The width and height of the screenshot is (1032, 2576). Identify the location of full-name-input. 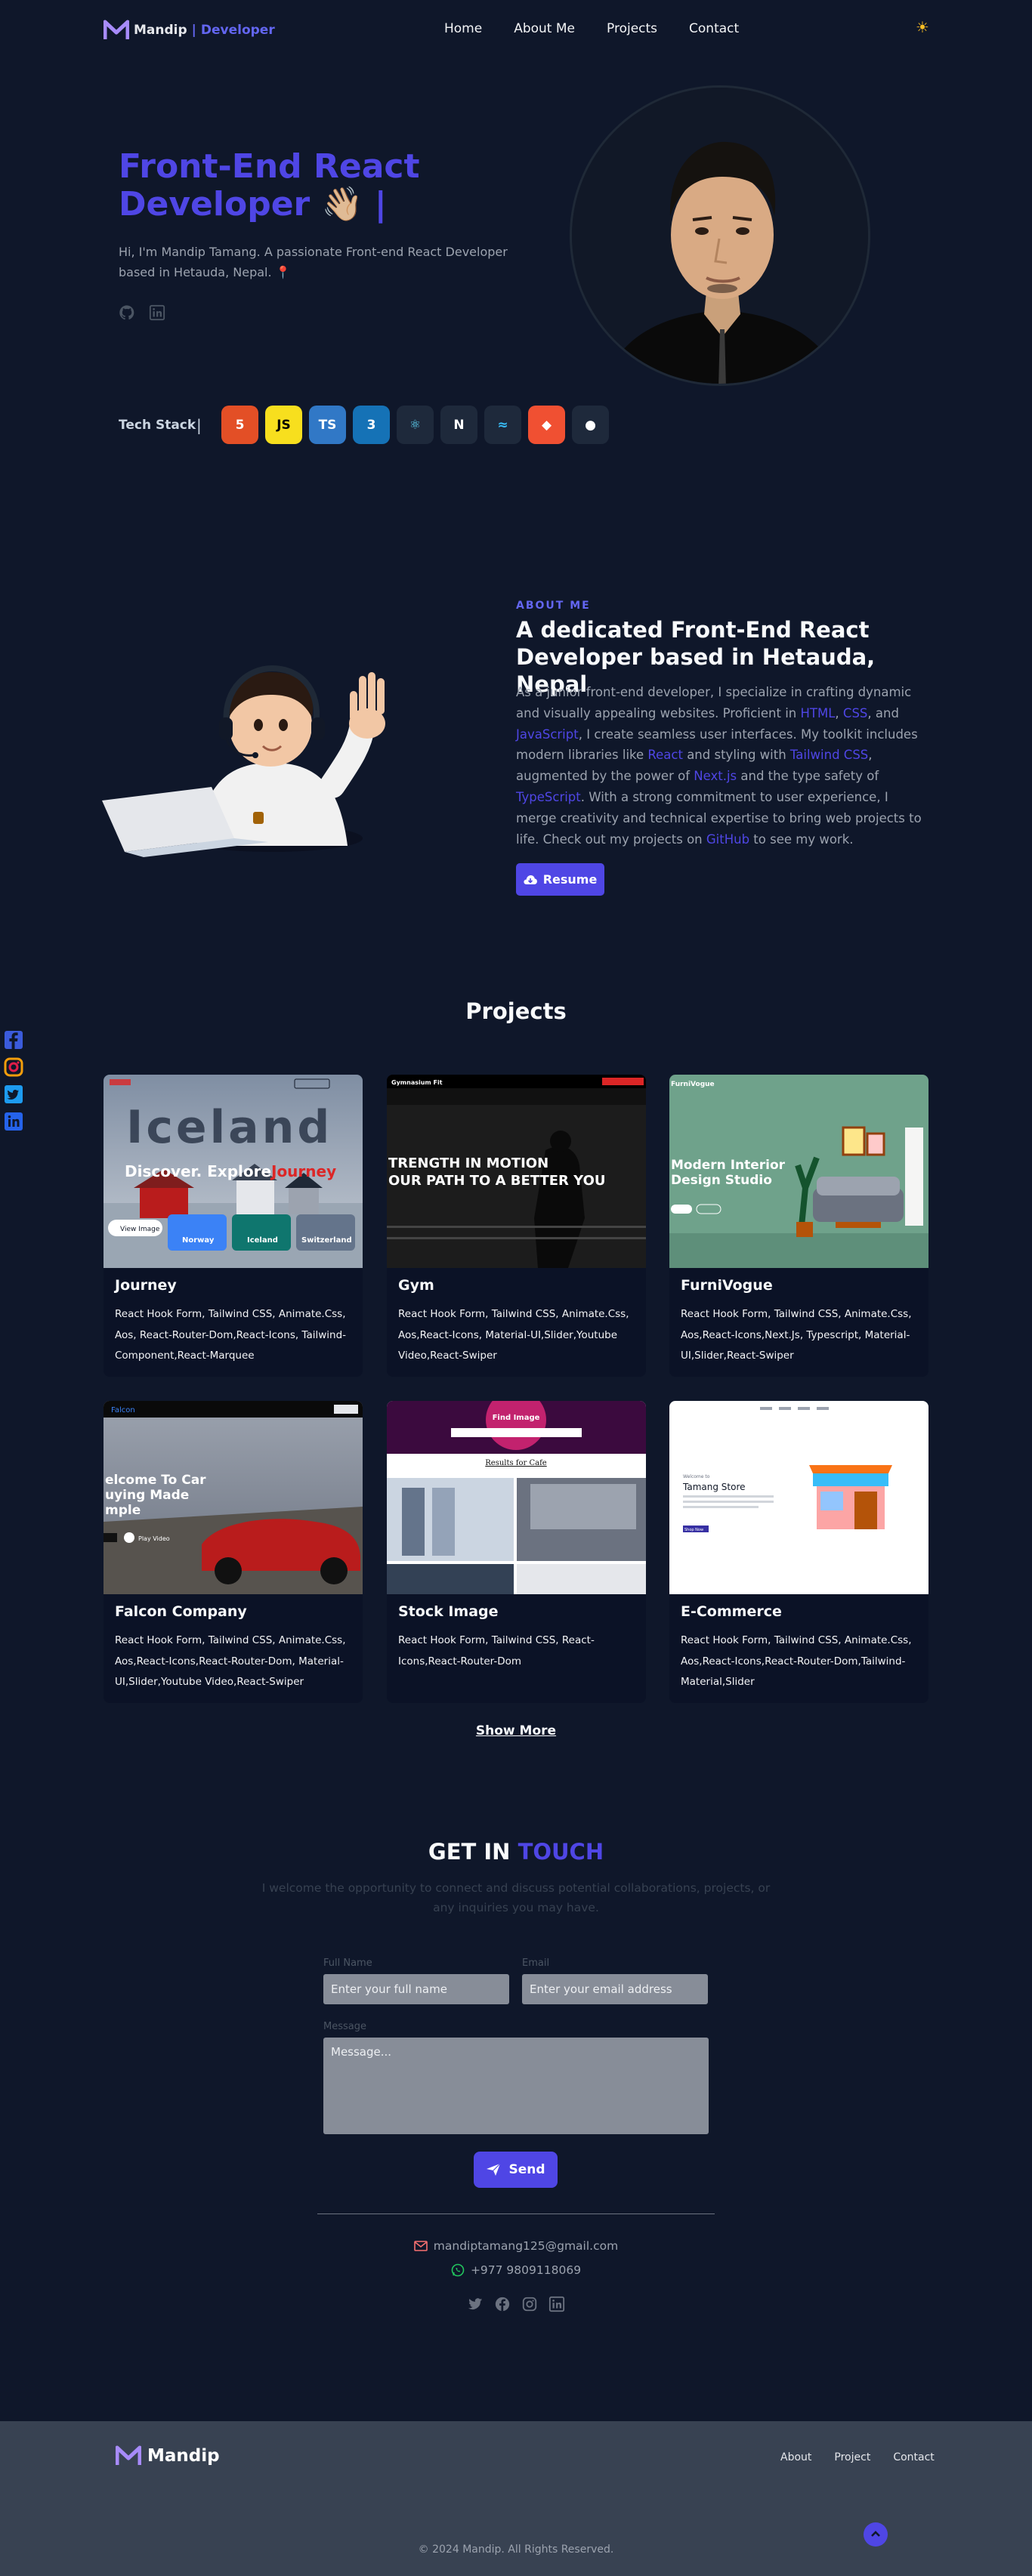
(416, 1989).